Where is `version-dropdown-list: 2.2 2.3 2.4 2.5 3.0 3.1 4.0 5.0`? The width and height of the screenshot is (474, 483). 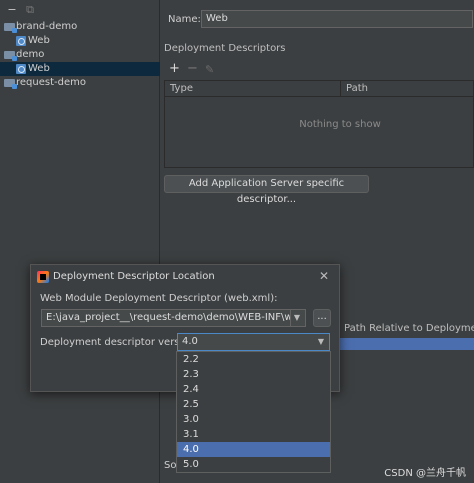 version-dropdown-list: 2.2 2.3 2.4 2.5 3.0 3.1 4.0 5.0 is located at coordinates (253, 412).